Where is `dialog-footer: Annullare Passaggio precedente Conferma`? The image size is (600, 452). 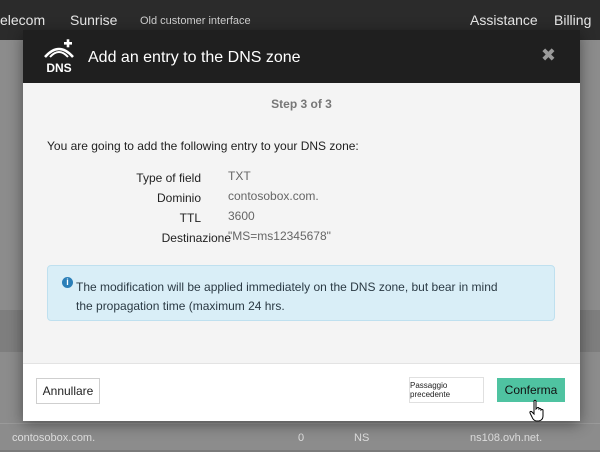
dialog-footer: Annullare Passaggio precedente Conferma is located at coordinates (301, 392).